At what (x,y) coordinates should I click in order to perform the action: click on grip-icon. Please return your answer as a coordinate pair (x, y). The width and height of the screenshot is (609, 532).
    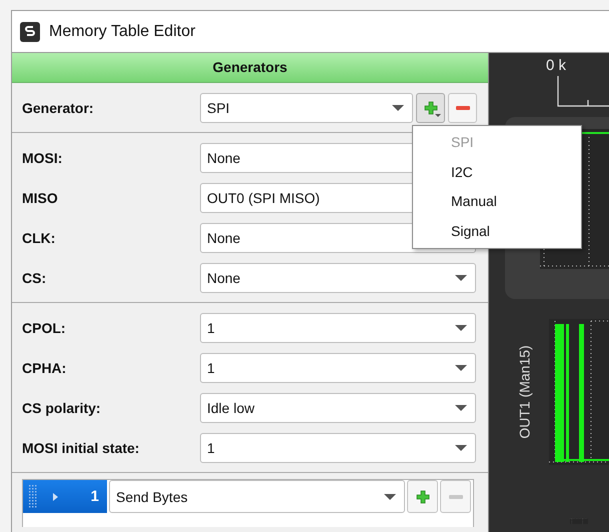
    Looking at the image, I should click on (33, 496).